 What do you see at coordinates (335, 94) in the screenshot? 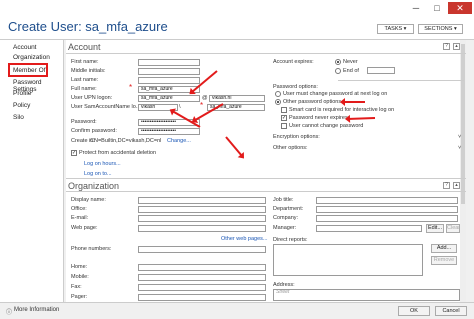
I see `must-change-label: User must change password at next log on` at bounding box center [335, 94].